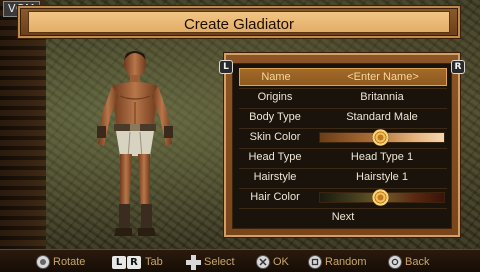 The width and height of the screenshot is (480, 272). I want to click on option-row-hair-color: Hair Color, so click(343, 197).